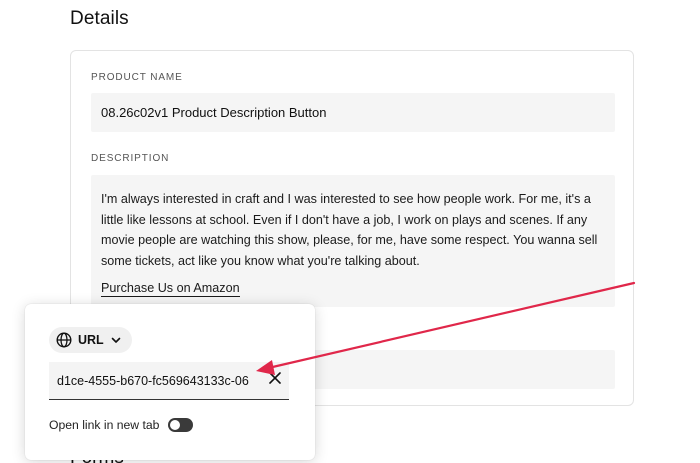 The image size is (700, 463). What do you see at coordinates (99, 18) in the screenshot?
I see `section-title: Details` at bounding box center [99, 18].